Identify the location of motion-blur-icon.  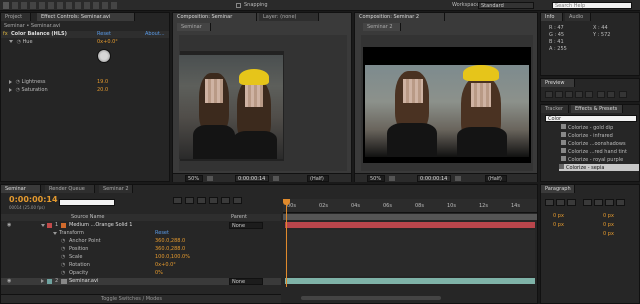
(213, 200).